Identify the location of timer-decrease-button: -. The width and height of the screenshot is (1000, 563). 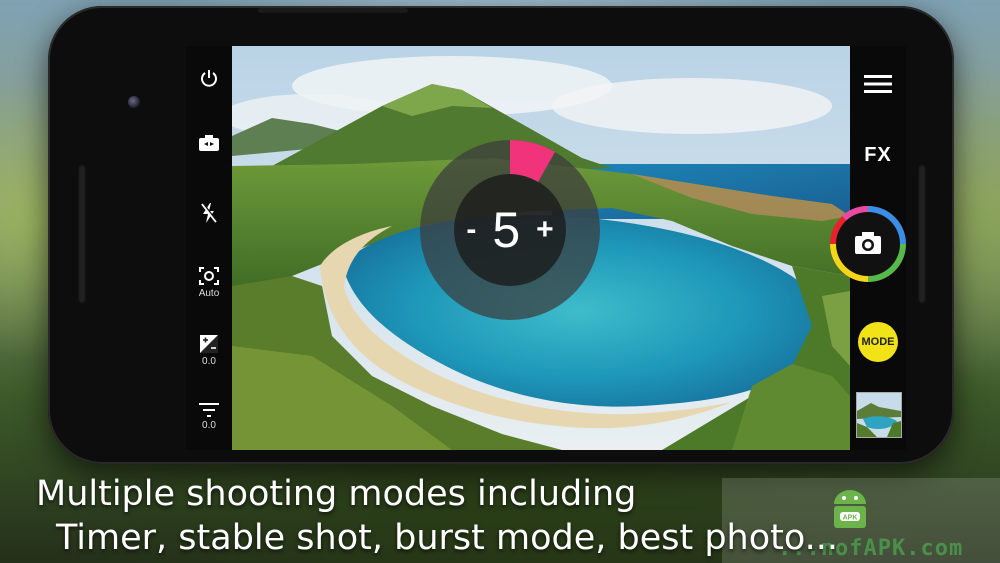
(471, 230).